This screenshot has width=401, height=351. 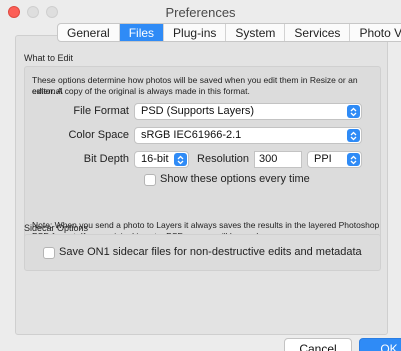 I want to click on sidecar-options-heading: Sidecar Options, so click(x=56, y=228).